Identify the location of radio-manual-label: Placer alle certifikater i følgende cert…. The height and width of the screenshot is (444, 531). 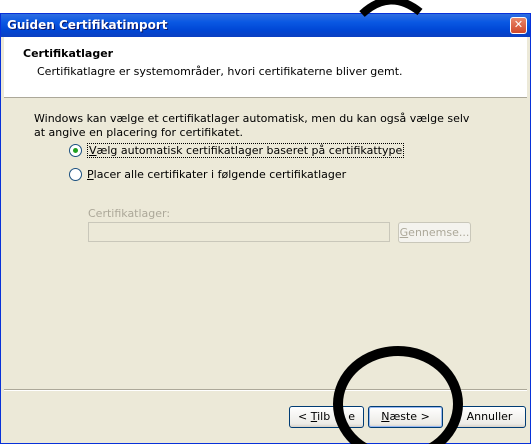
(216, 174).